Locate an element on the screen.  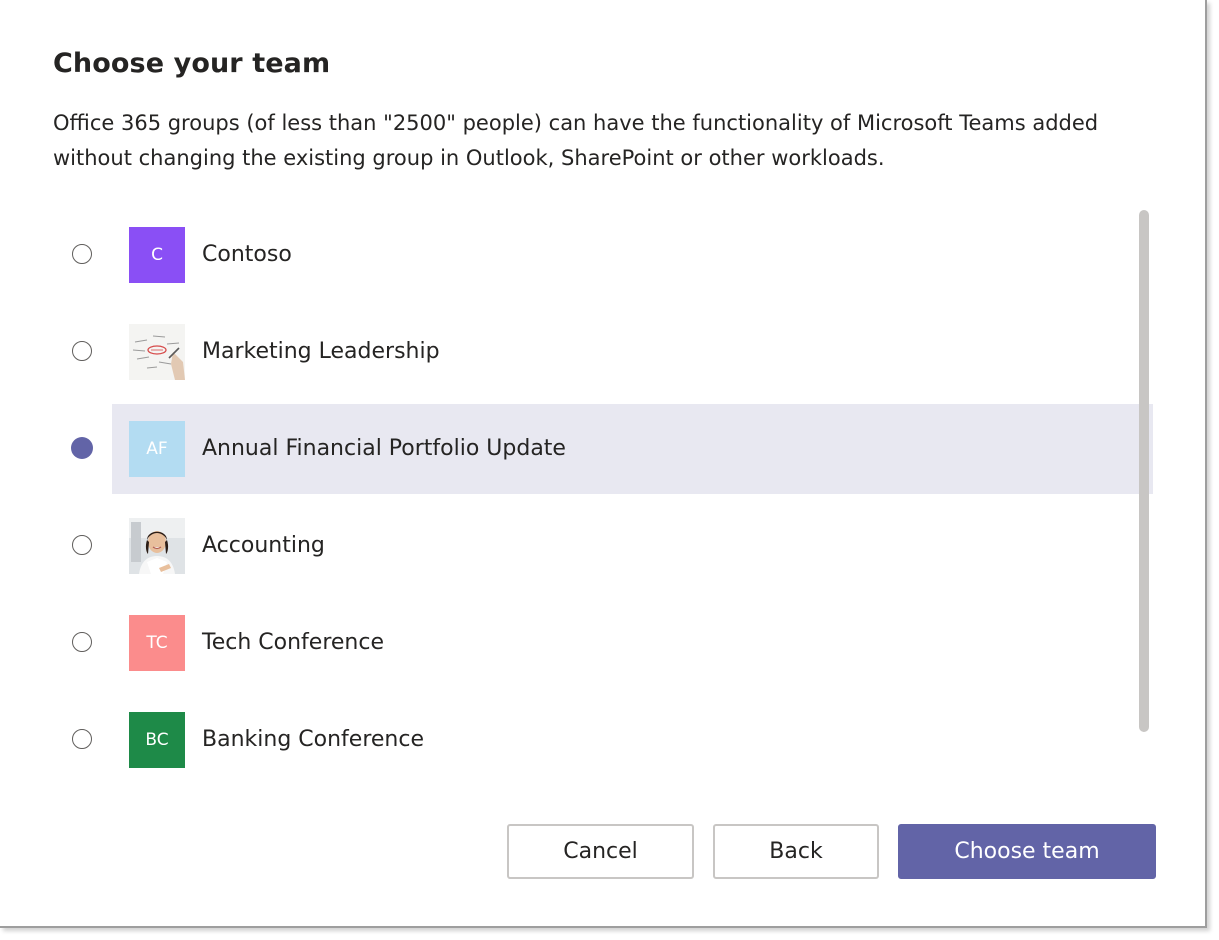
team-avatar-initials: BC is located at coordinates (157, 740).